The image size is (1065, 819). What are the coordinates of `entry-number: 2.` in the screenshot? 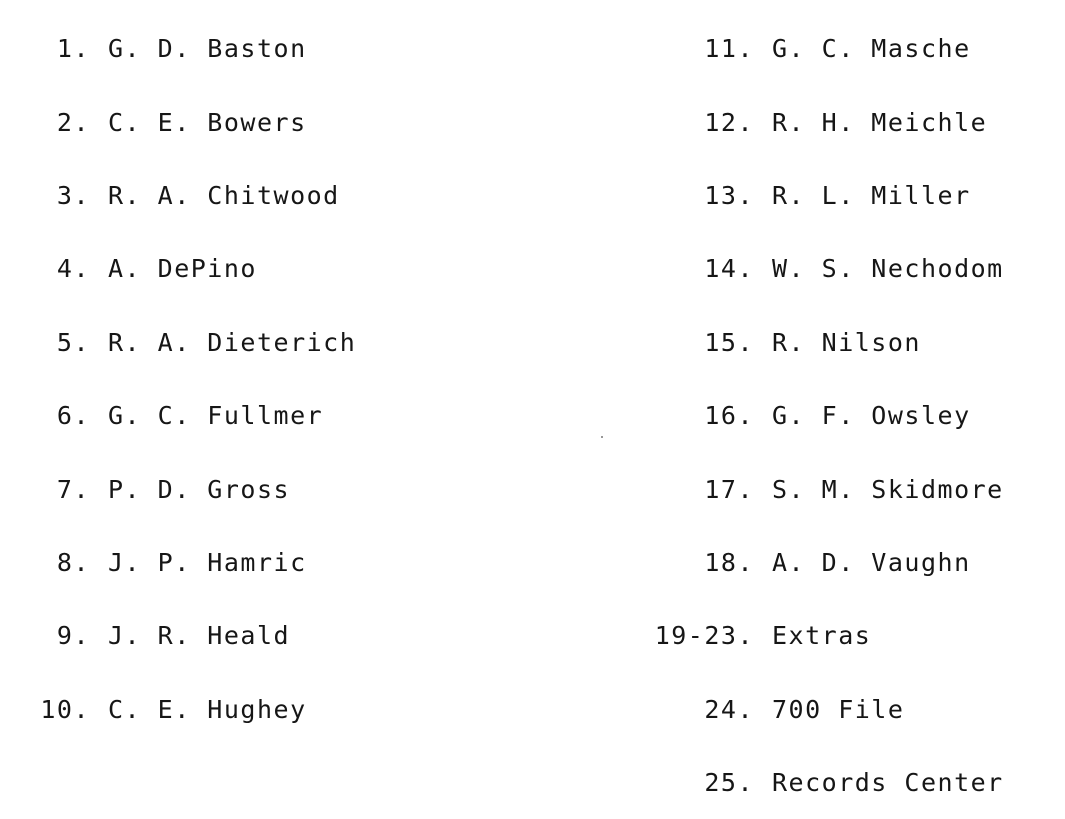 It's located at (73, 122).